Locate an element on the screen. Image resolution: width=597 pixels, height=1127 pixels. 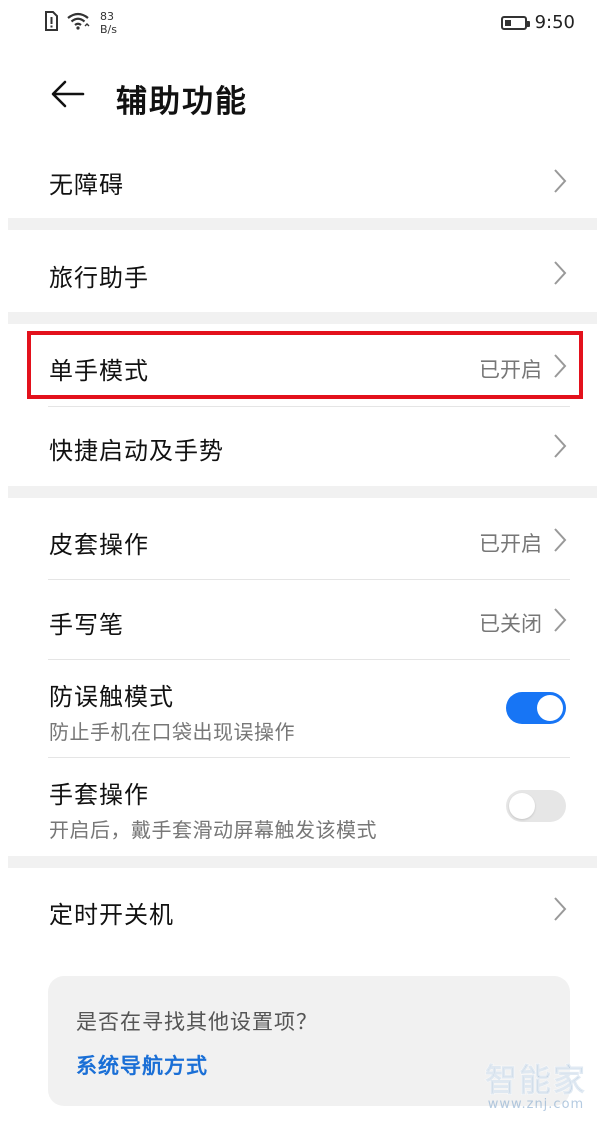
row-subtitle: 开启后，戴手套滑动屏幕触发该模式 is located at coordinates (213, 830).